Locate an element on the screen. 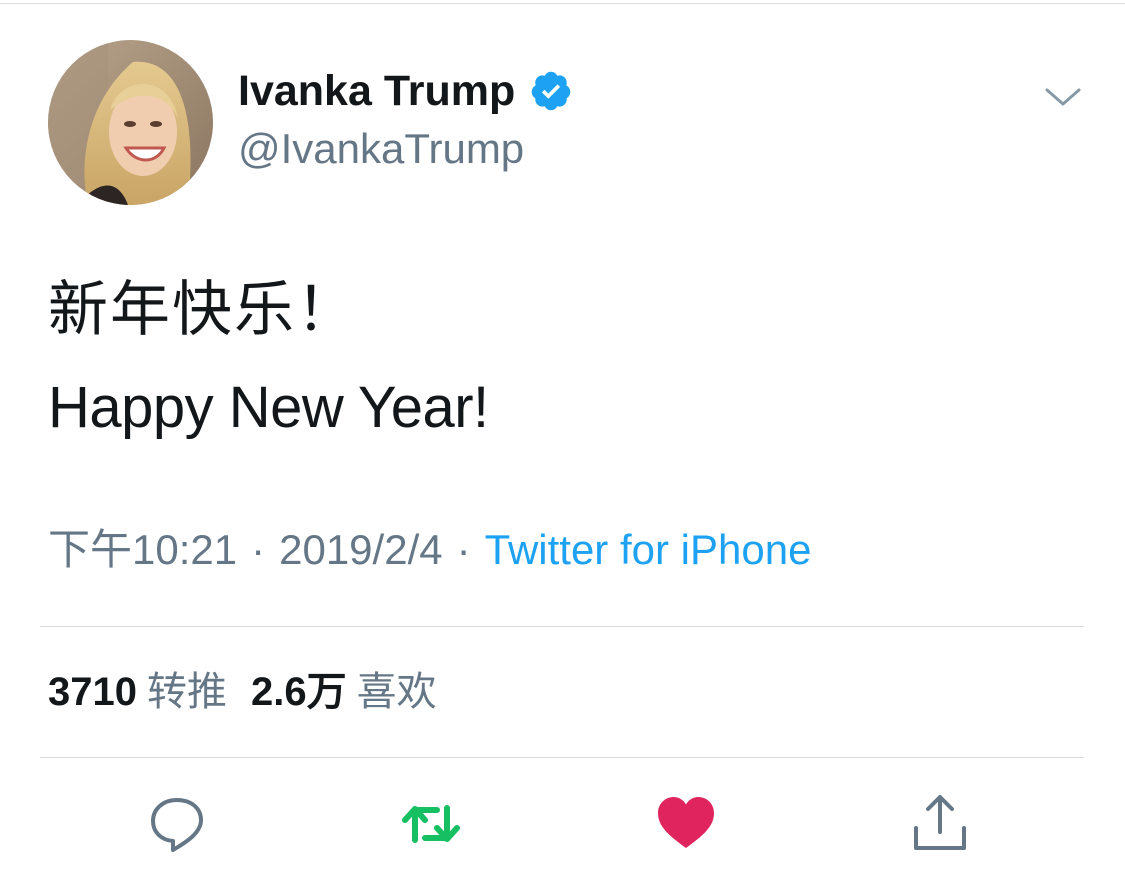 This screenshot has width=1125, height=890. avatar-image is located at coordinates (130, 122).